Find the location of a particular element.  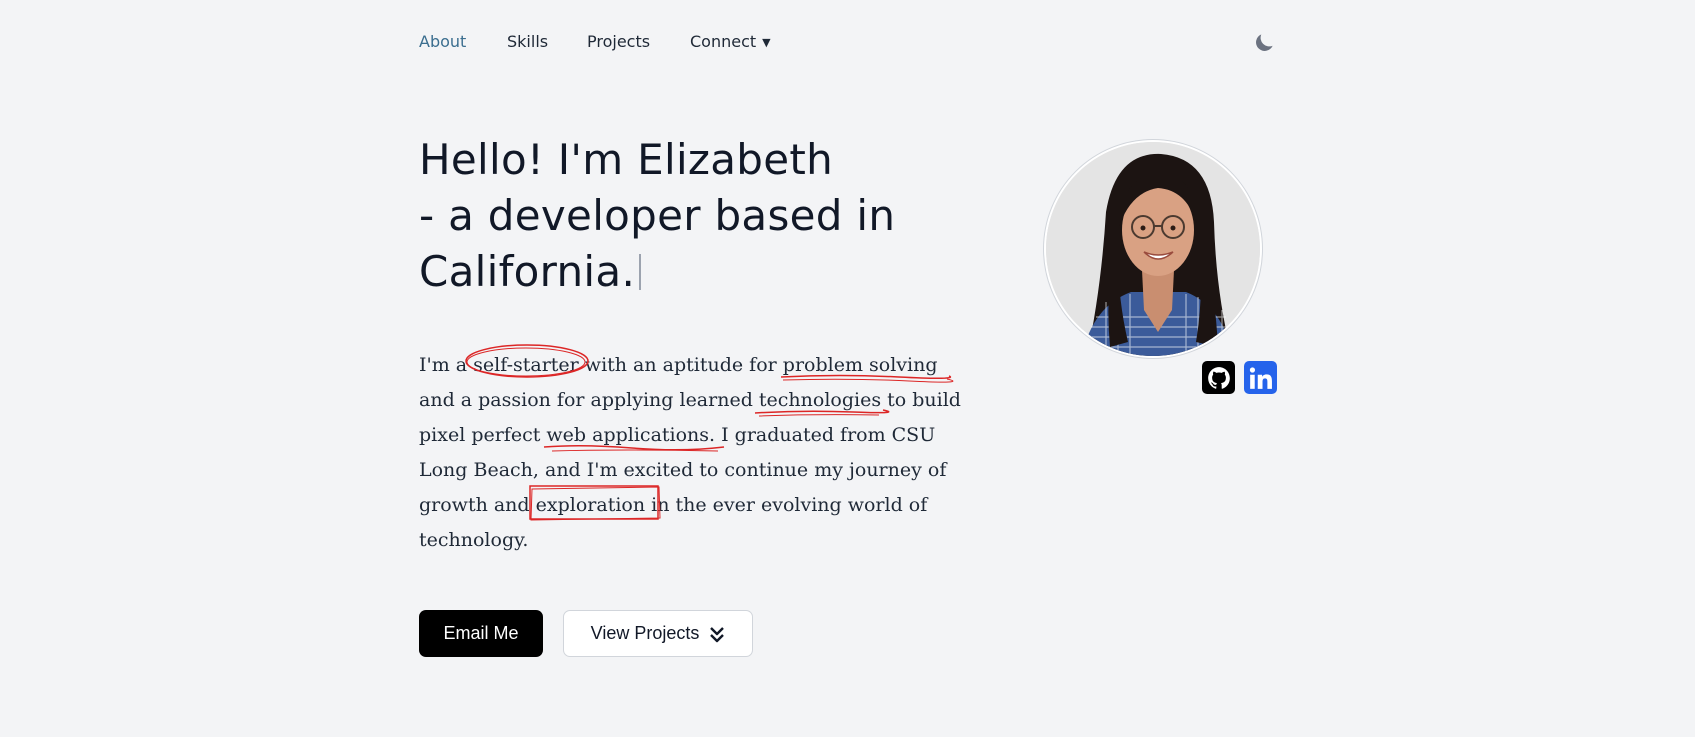

bio-text: with an aptitude for is located at coordinates (680, 365).